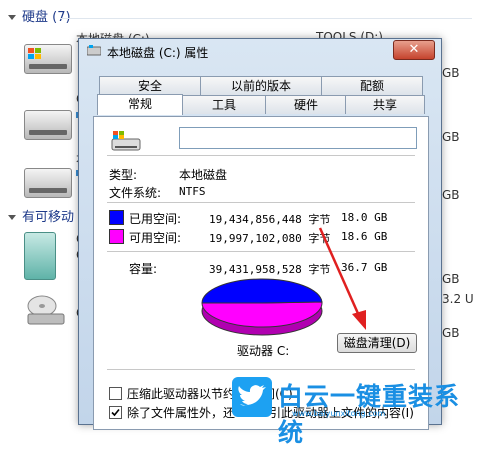 The width and height of the screenshot is (480, 449). I want to click on compress-checkbox, so click(115, 393).